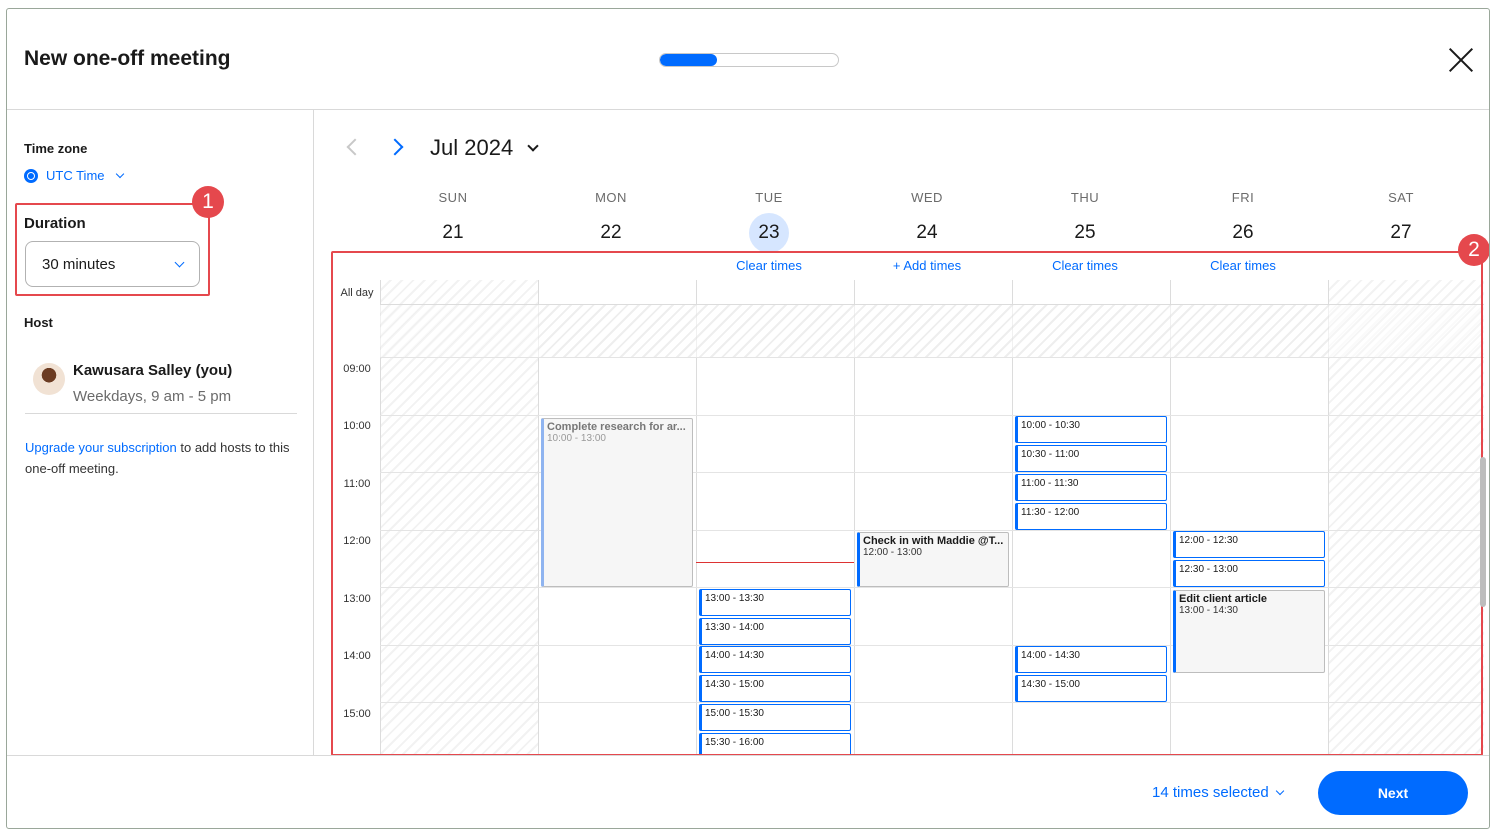 Image resolution: width=1497 pixels, height=835 pixels. I want to click on annotation-badge-2: 2, so click(1473, 250).